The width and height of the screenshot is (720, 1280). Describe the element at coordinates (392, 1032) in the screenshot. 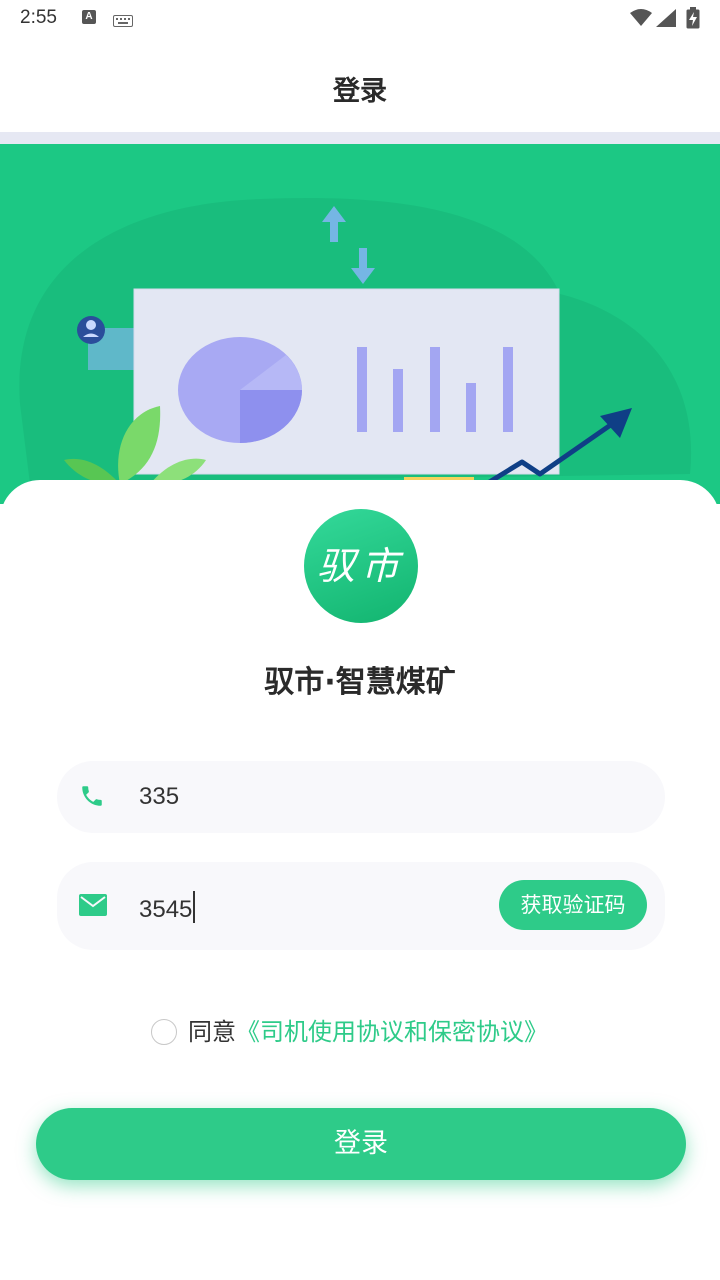

I see `agreement-link: 《司机使用协议和保密协议》` at that location.